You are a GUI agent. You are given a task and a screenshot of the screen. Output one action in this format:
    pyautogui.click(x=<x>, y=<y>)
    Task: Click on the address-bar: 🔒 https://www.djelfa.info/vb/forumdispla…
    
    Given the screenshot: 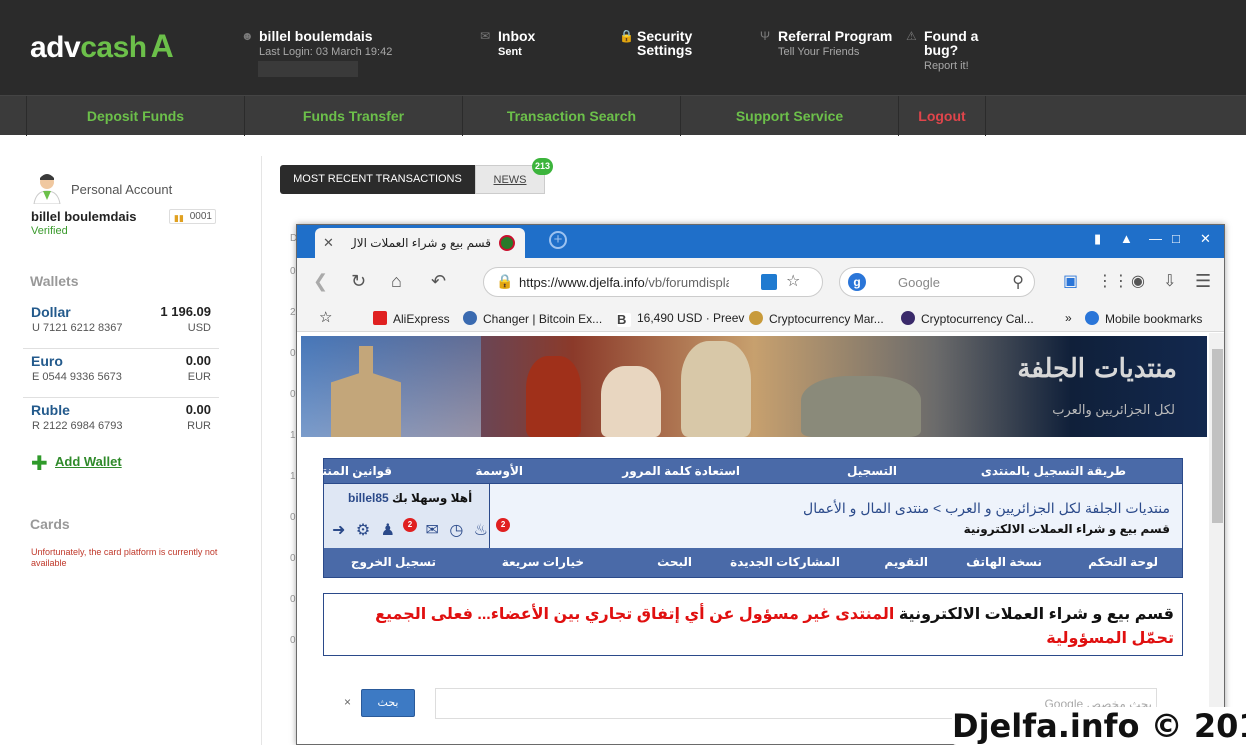 What is the action you would take?
    pyautogui.click(x=653, y=282)
    